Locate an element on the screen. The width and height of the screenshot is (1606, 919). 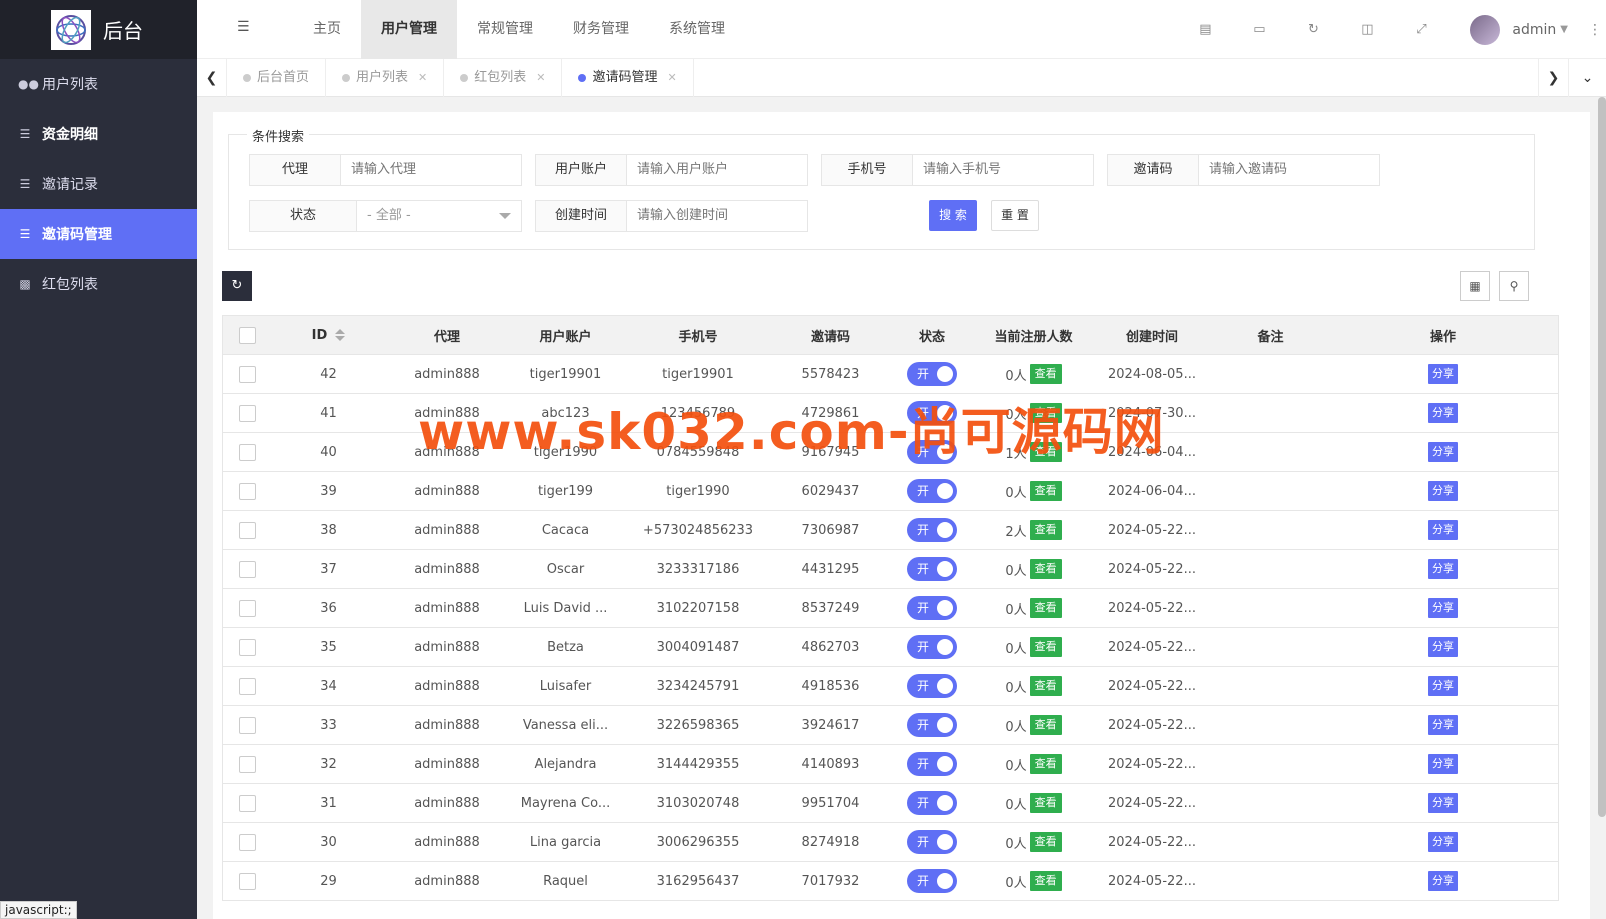
phone-input is located at coordinates (1003, 170).